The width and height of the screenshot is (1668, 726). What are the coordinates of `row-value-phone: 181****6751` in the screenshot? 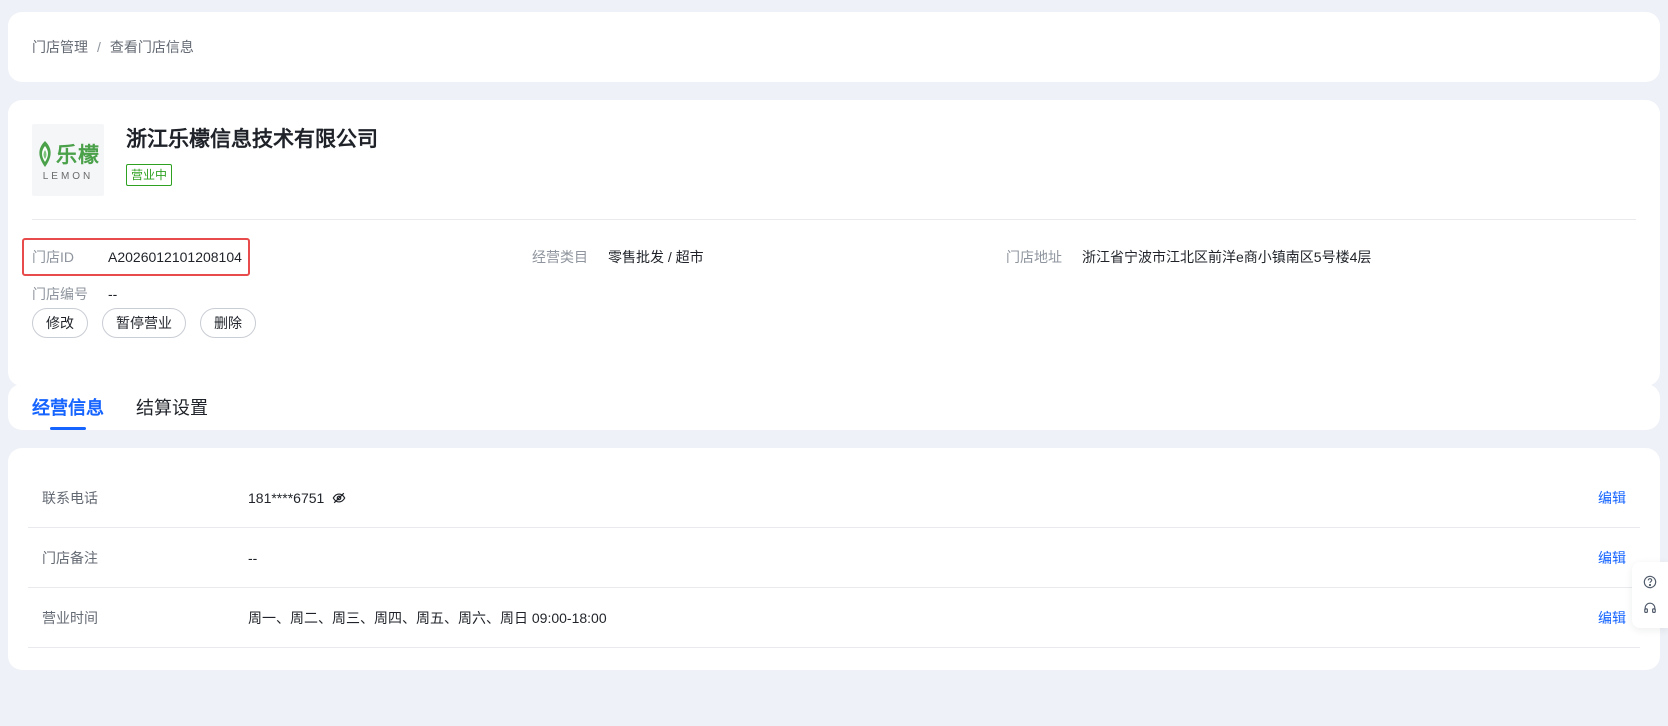 It's located at (297, 498).